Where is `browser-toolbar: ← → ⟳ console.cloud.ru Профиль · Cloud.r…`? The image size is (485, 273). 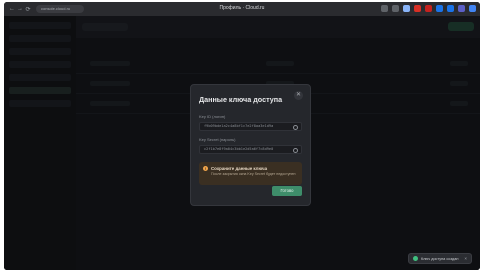 browser-toolbar: ← → ⟳ console.cloud.ru Профиль · Cloud.r… is located at coordinates (242, 9).